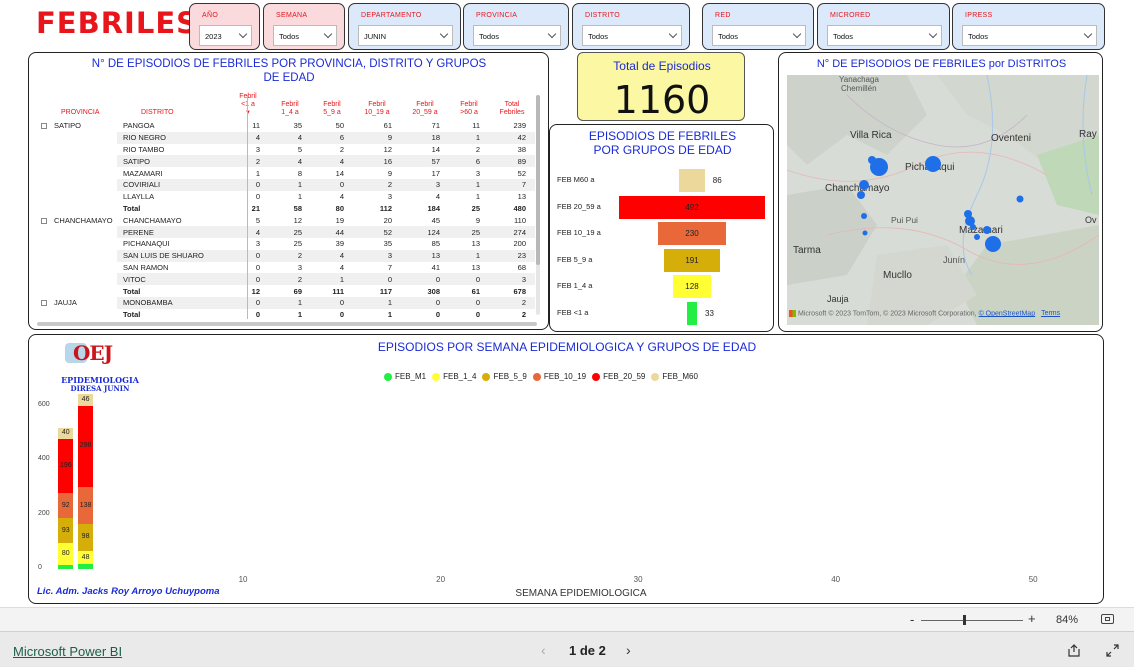  Describe the element at coordinates (972, 620) in the screenshot. I see `zoom-slider` at that location.